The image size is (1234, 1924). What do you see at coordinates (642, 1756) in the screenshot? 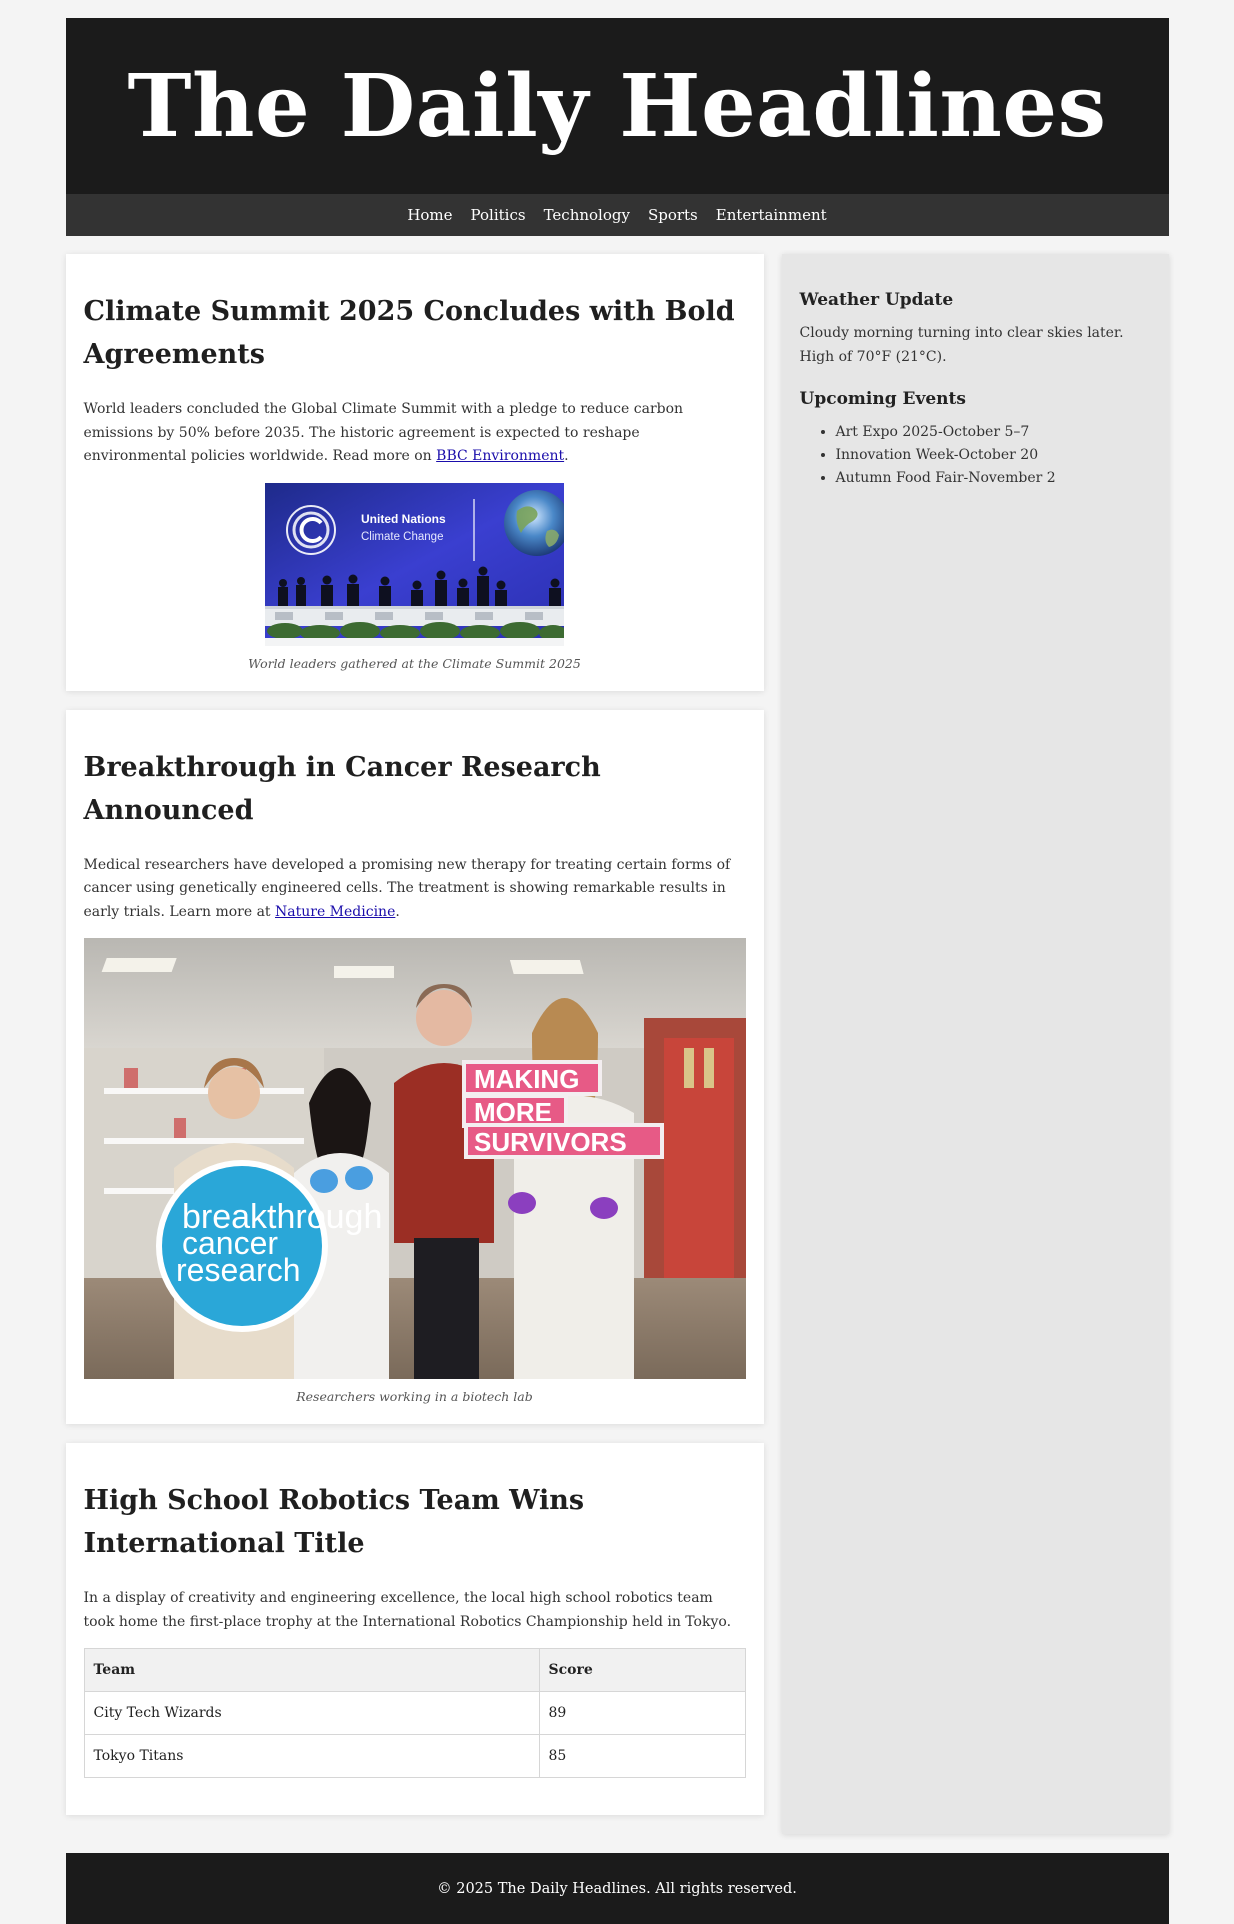
I see `score-cell: 85` at bounding box center [642, 1756].